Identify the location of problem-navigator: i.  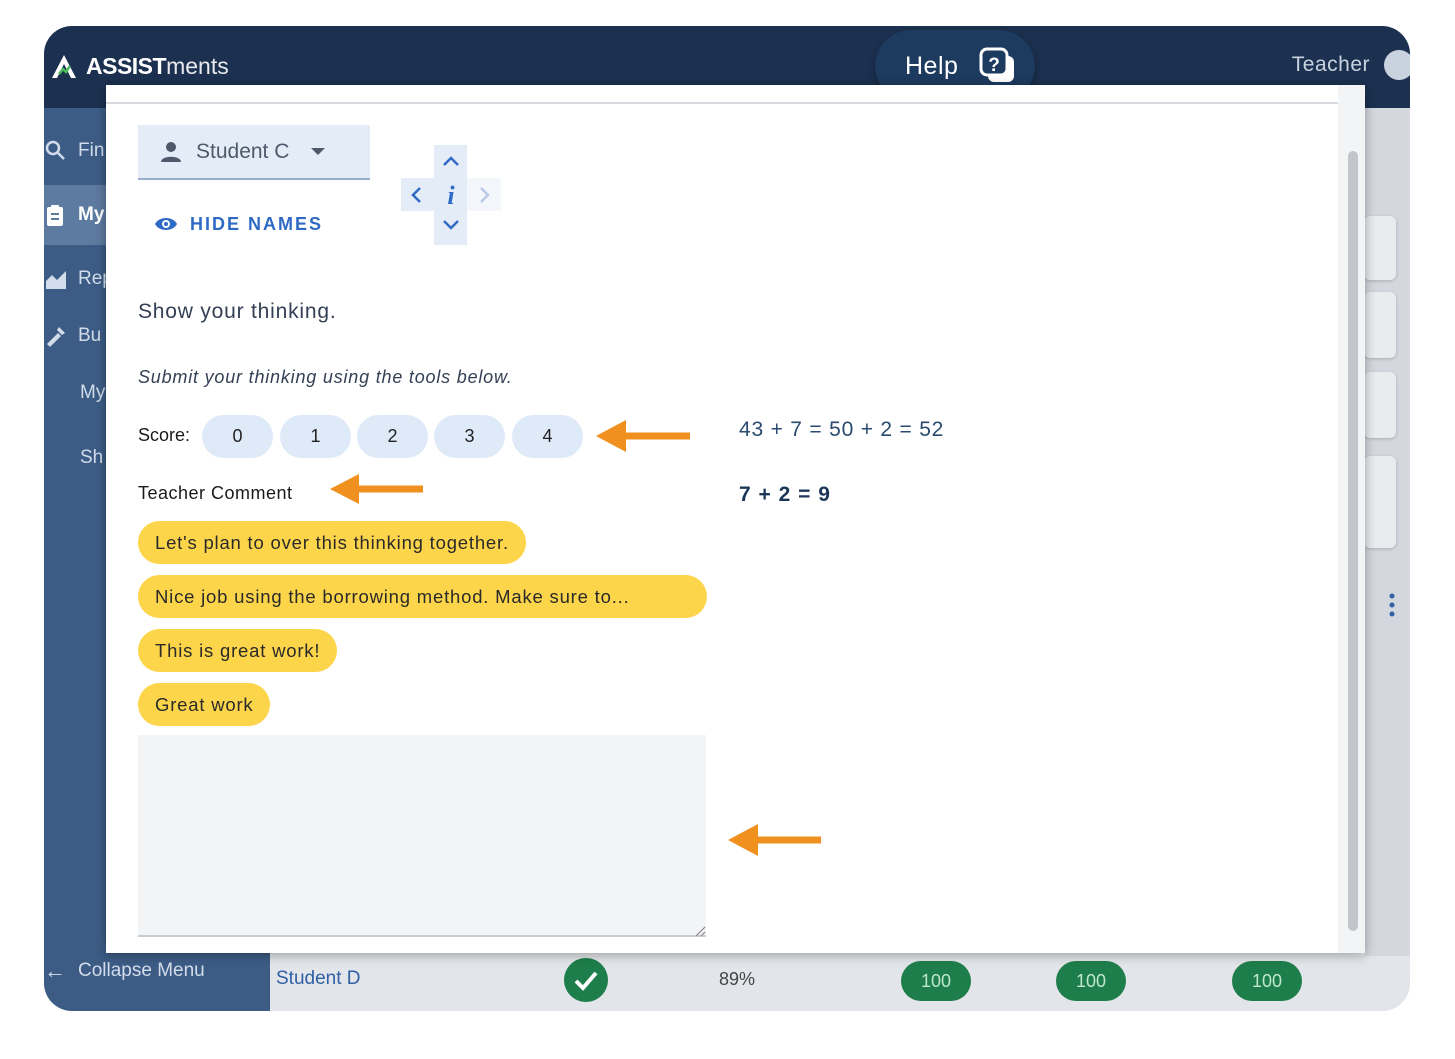
(451, 195).